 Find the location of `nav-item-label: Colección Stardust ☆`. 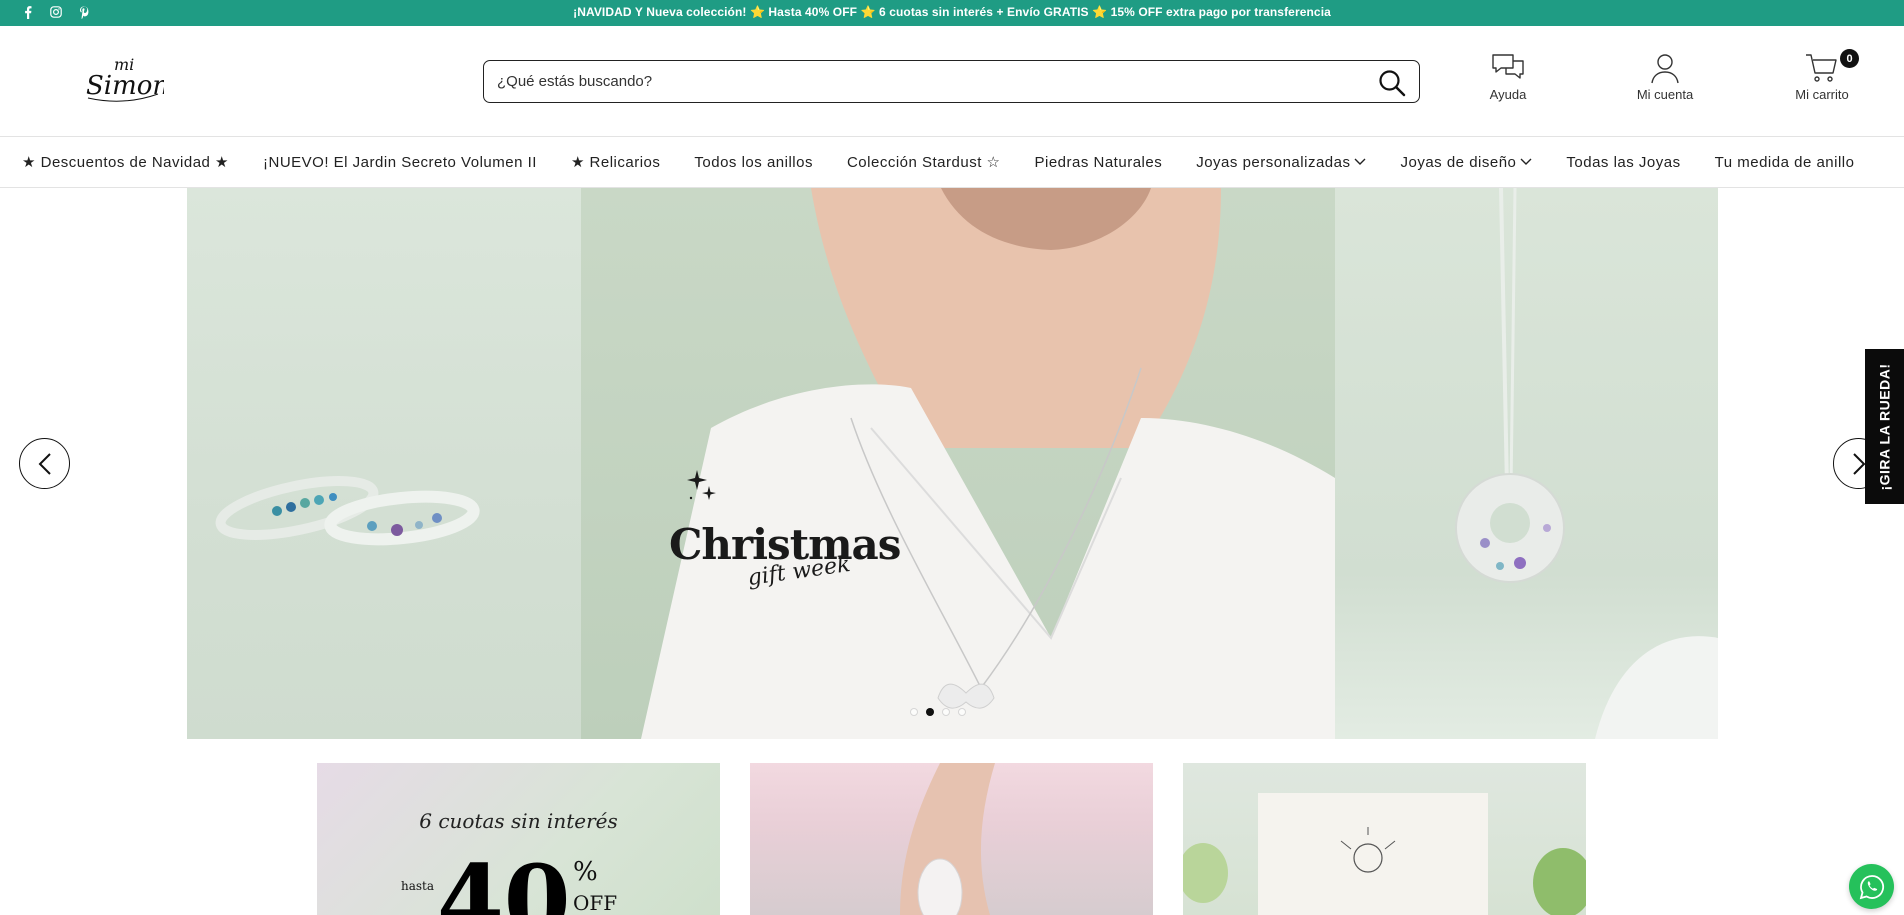

nav-item-label: Colección Stardust ☆ is located at coordinates (923, 162).